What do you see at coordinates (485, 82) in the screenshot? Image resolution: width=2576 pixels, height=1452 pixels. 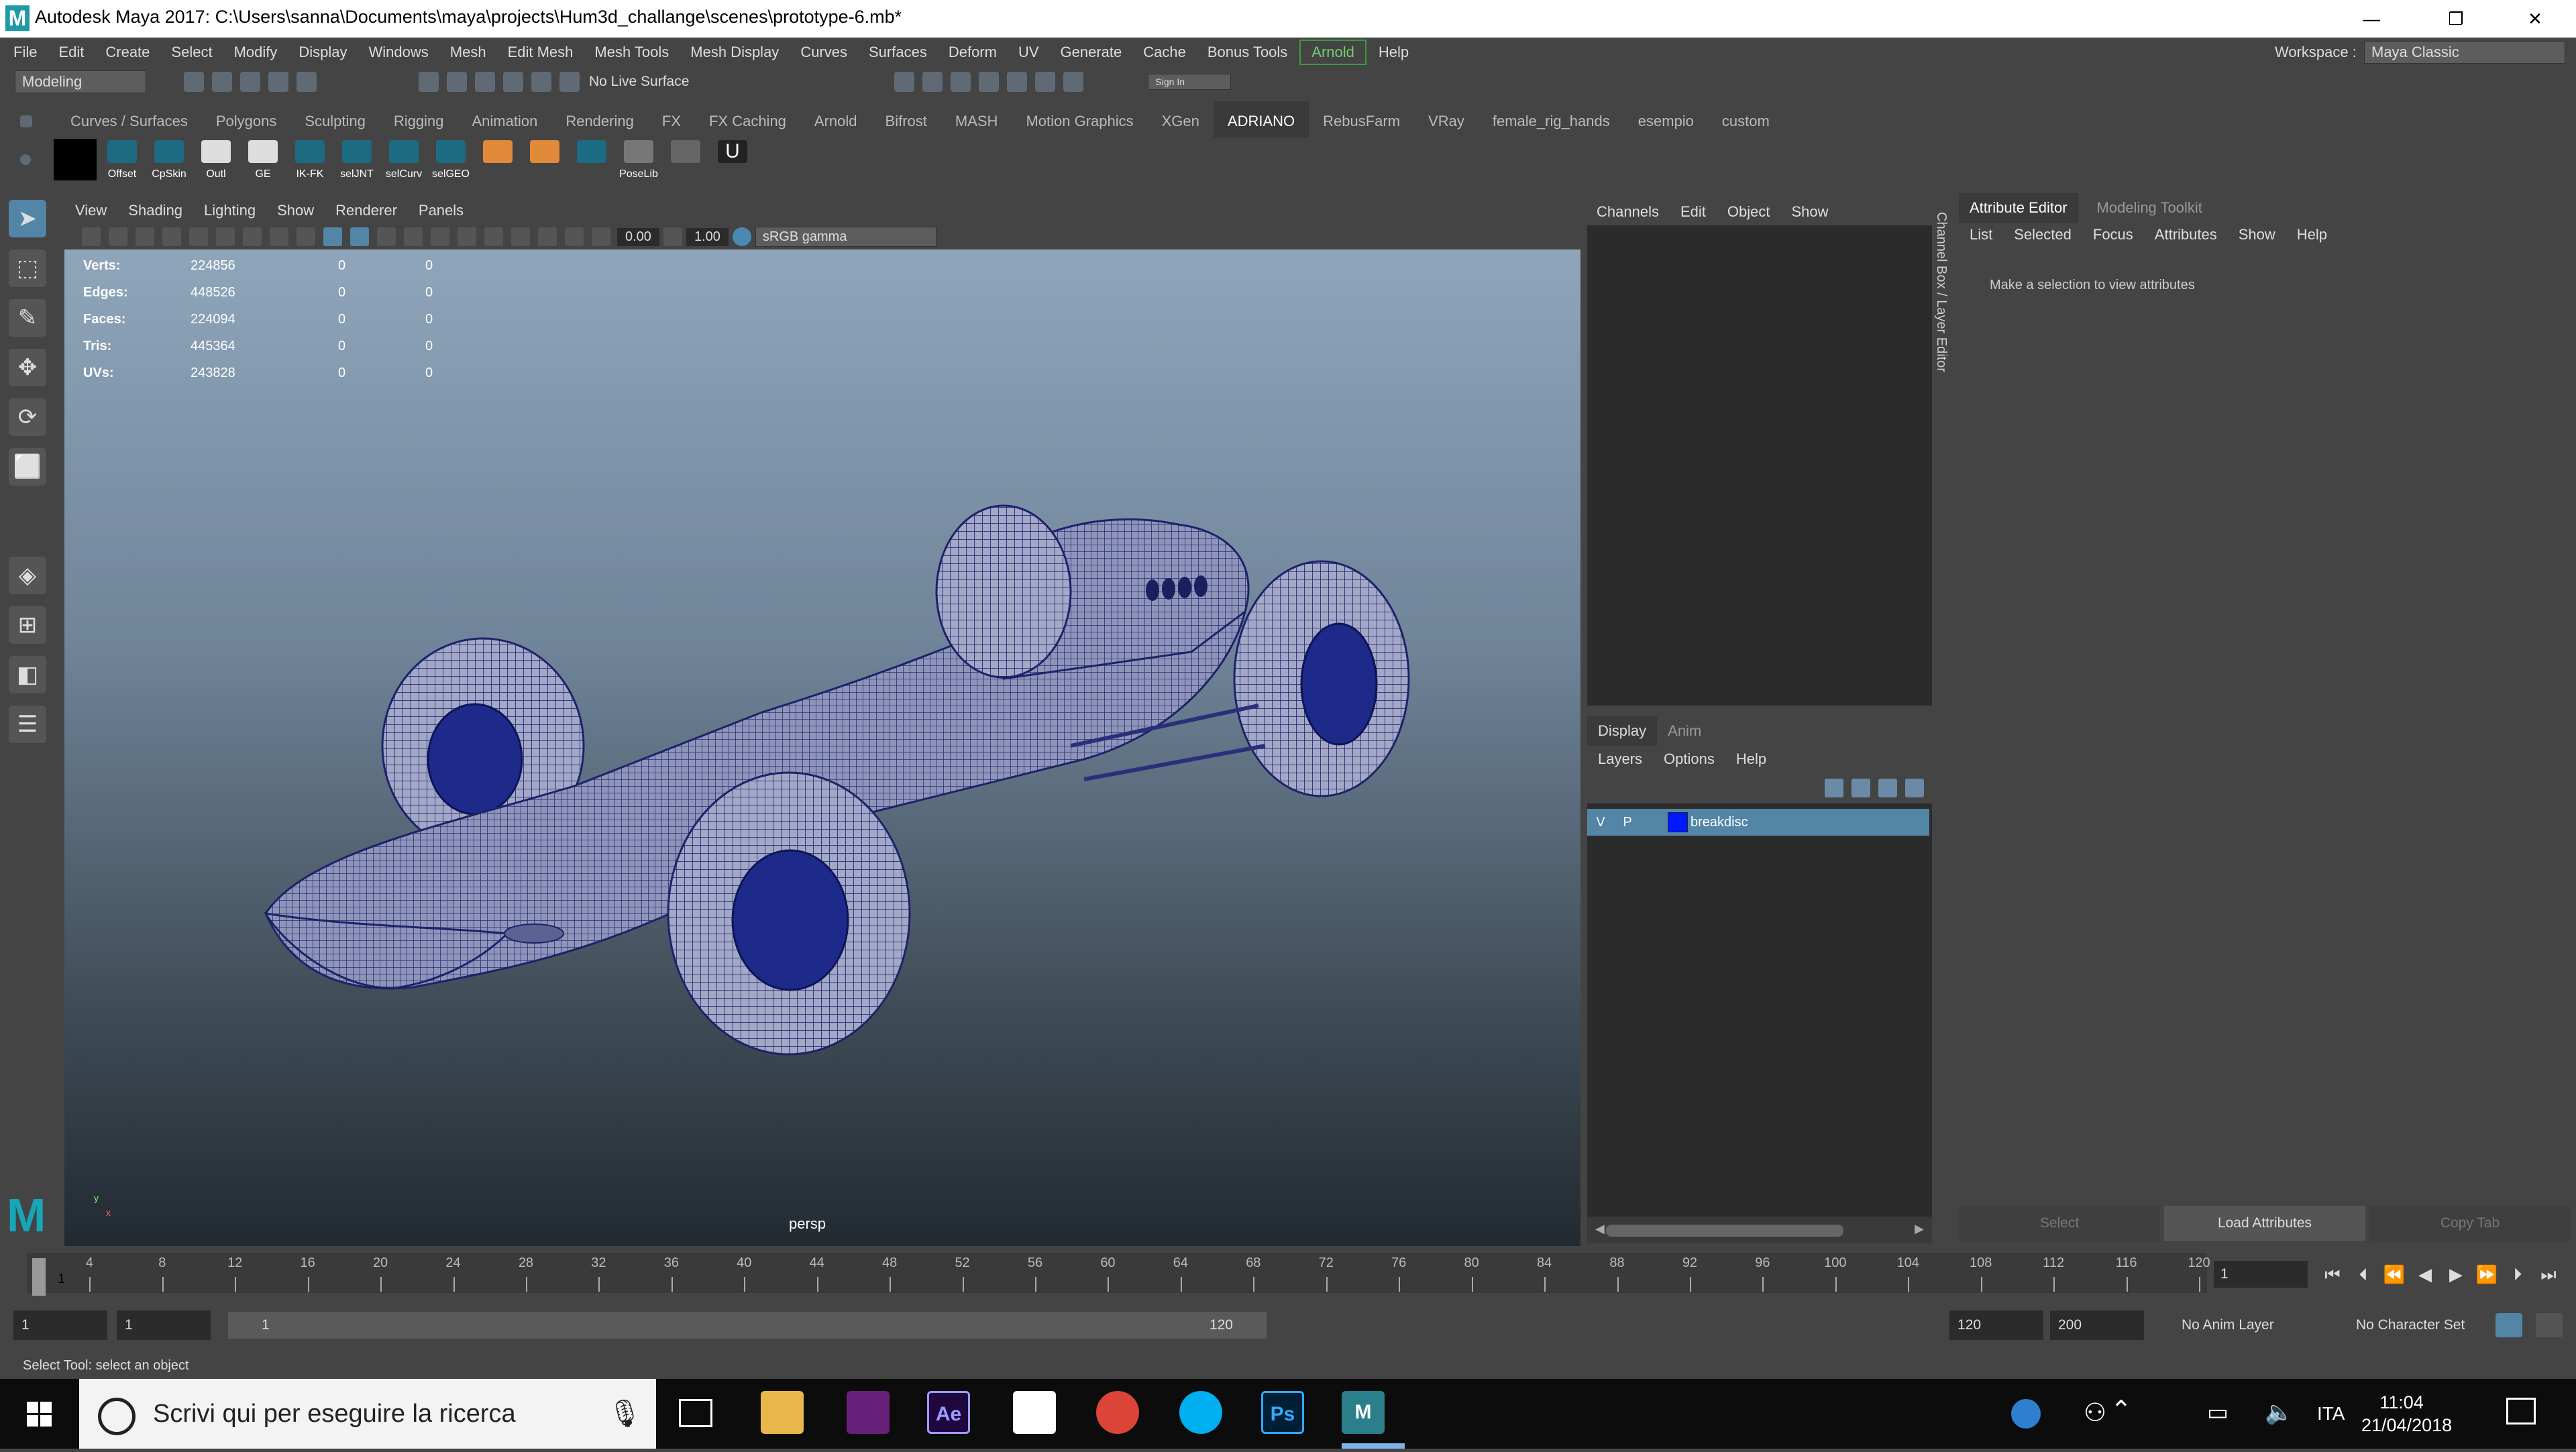 I see `snap-point-icon` at bounding box center [485, 82].